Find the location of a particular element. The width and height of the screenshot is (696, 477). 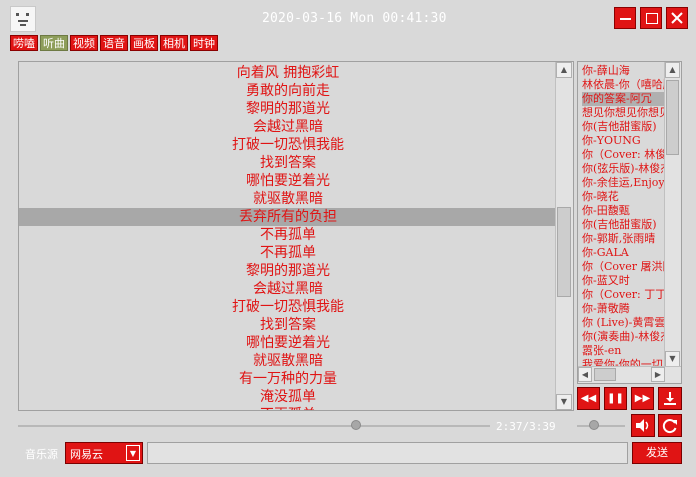

music-source-value: 网易云 is located at coordinates (86, 454).